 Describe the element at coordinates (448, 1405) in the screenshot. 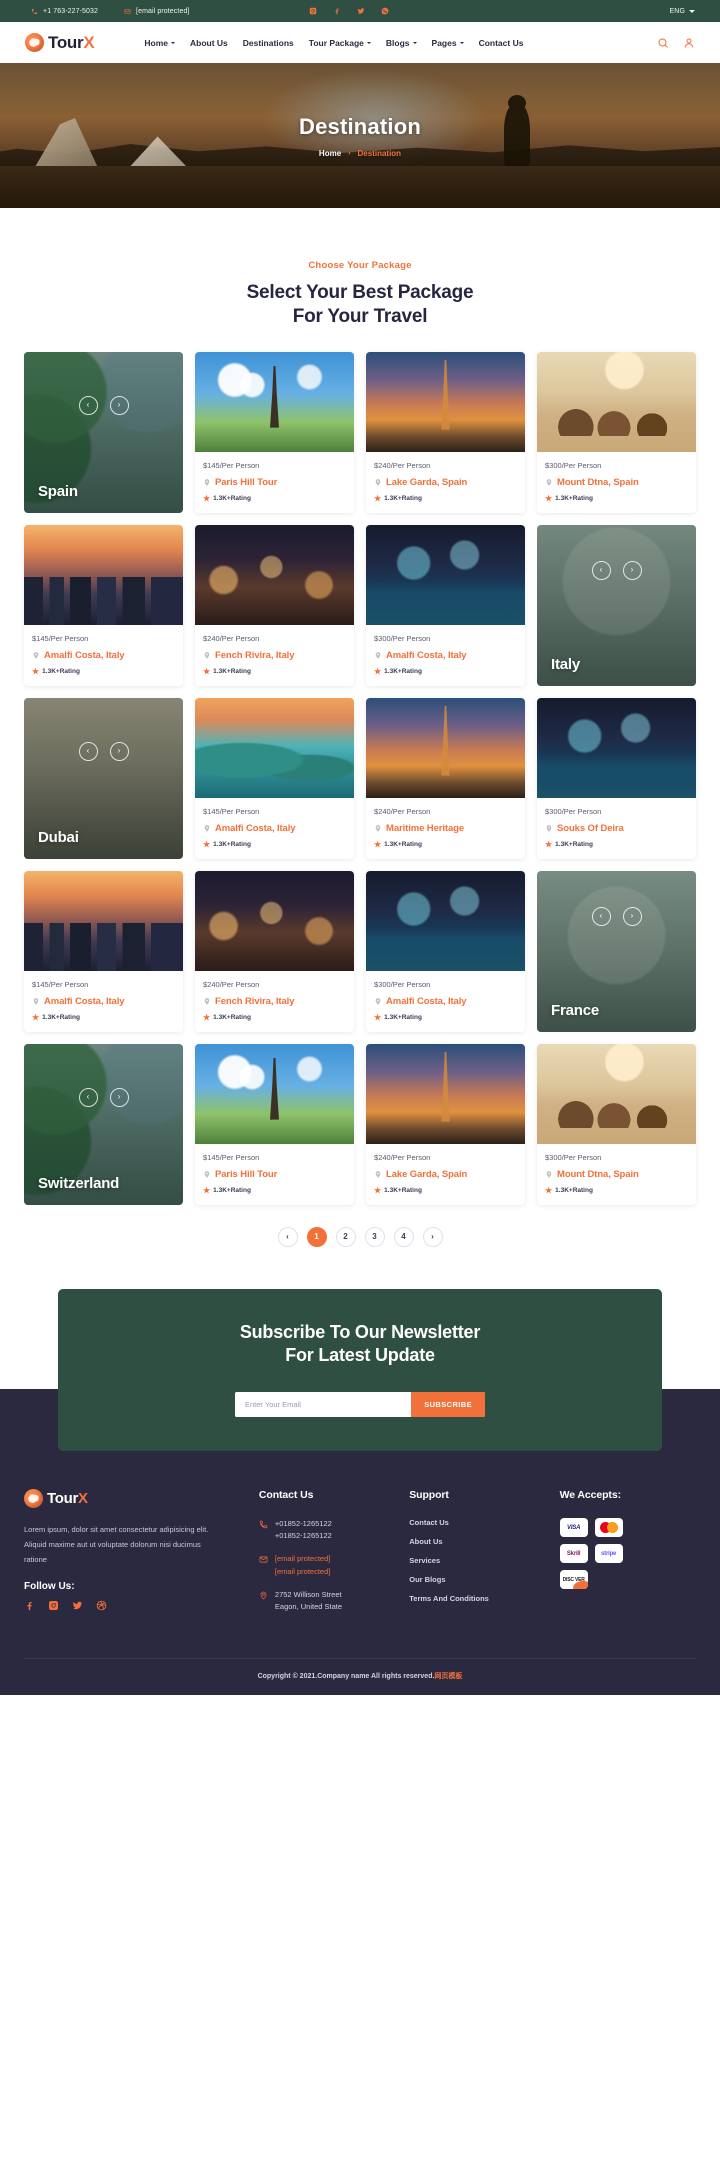

I see `subscribe-button: SUBSCRIBE` at that location.